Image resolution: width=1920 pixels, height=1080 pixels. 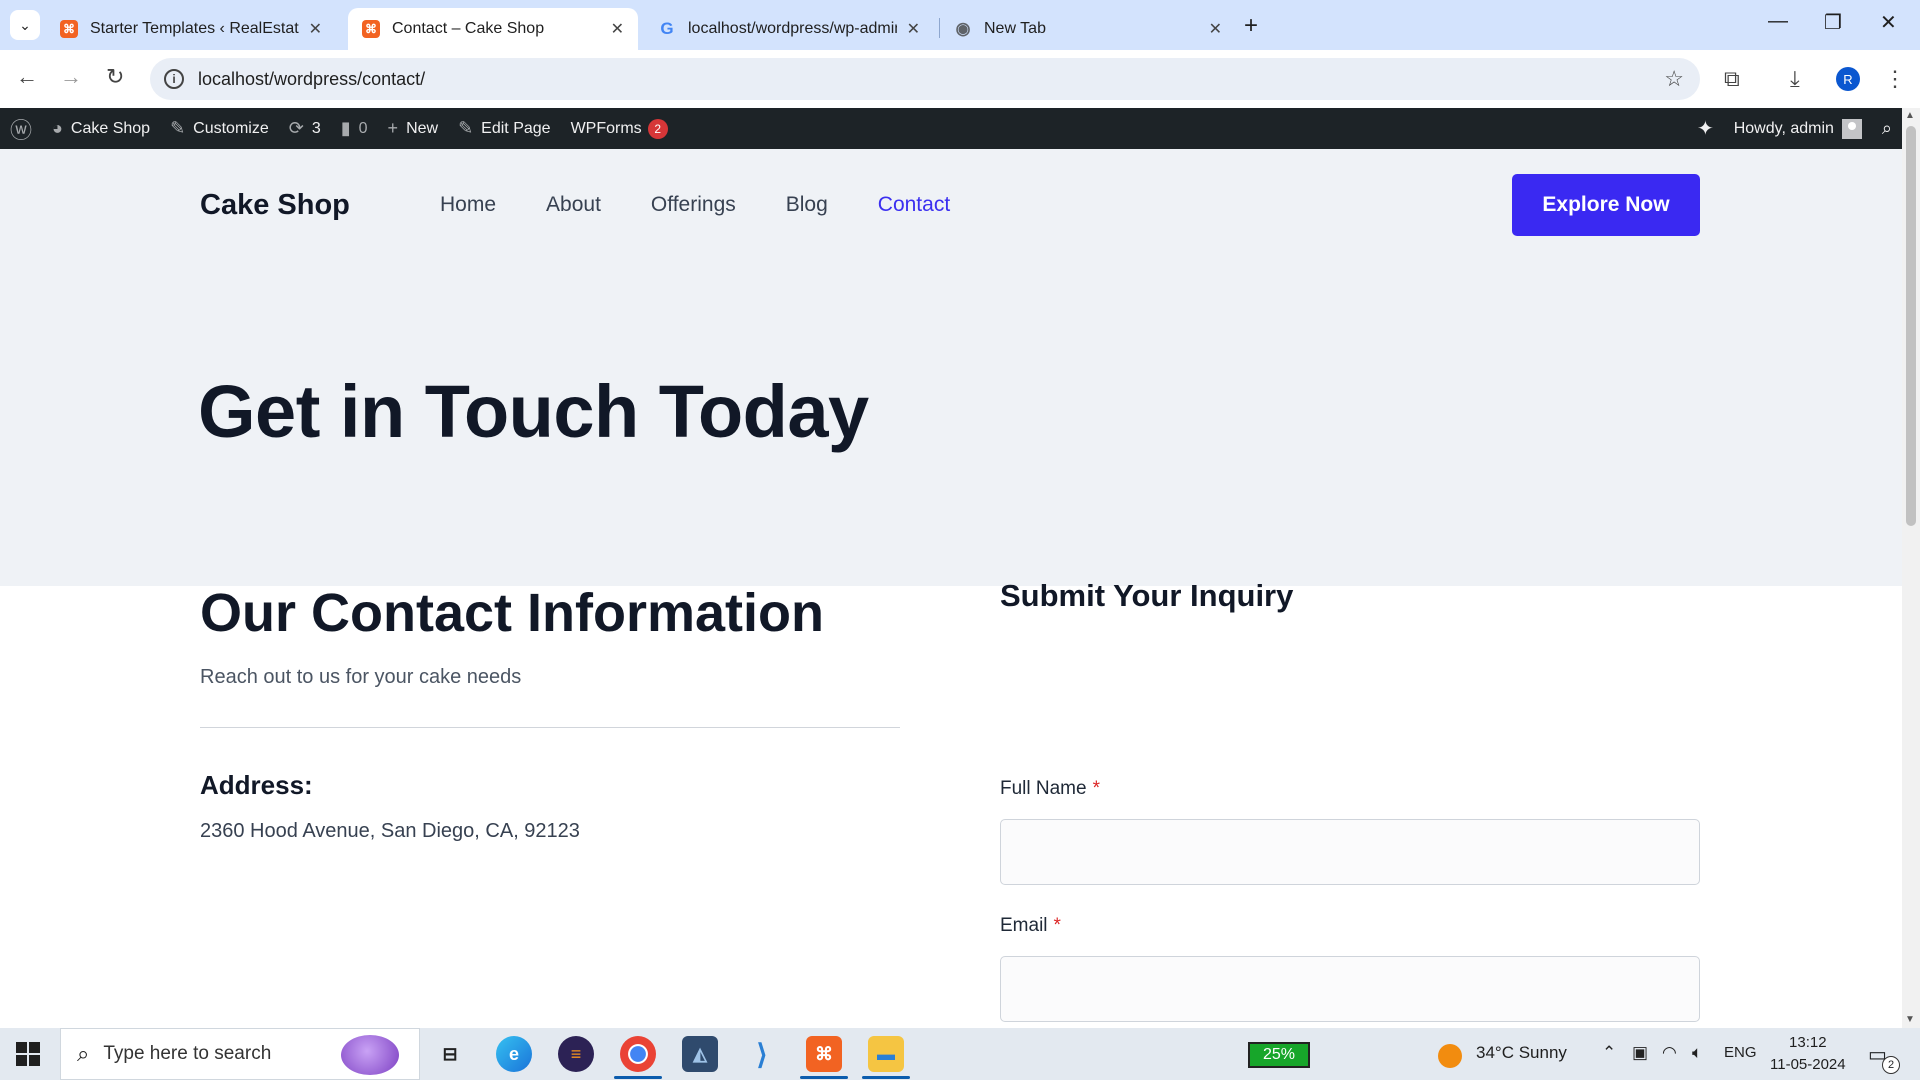 I want to click on pencil-icon: ✎, so click(x=466, y=128).